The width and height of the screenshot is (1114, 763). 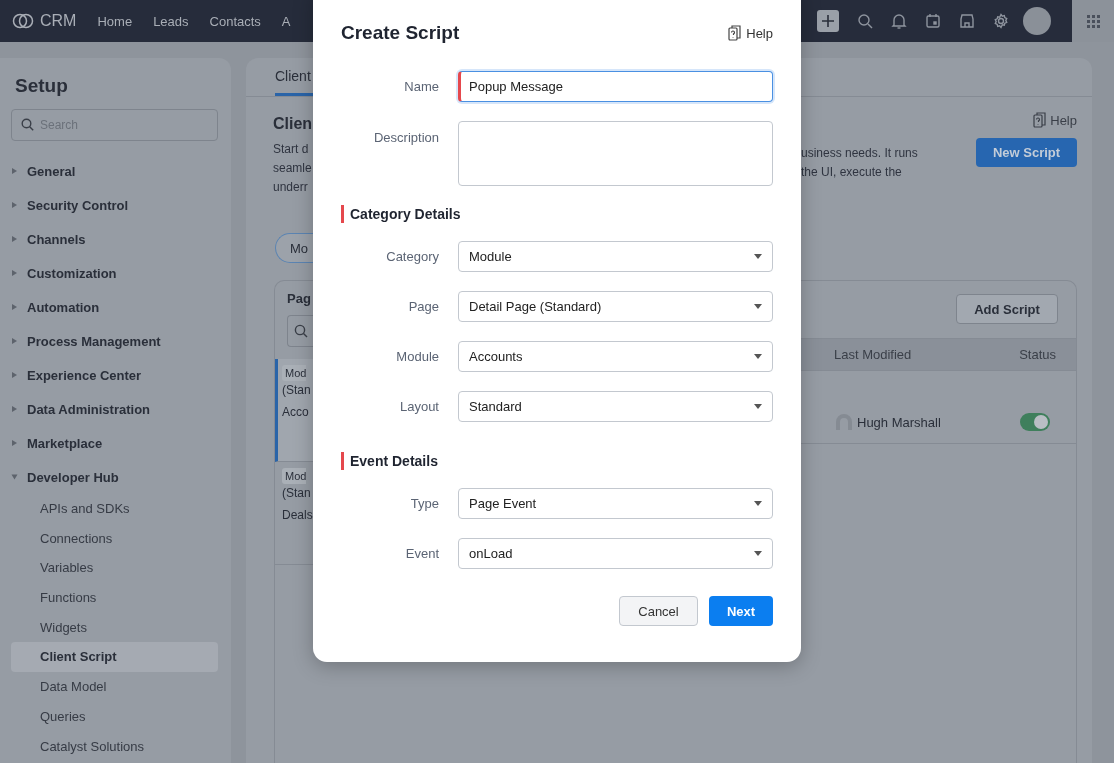 What do you see at coordinates (1001, 21) in the screenshot?
I see `gear-icon` at bounding box center [1001, 21].